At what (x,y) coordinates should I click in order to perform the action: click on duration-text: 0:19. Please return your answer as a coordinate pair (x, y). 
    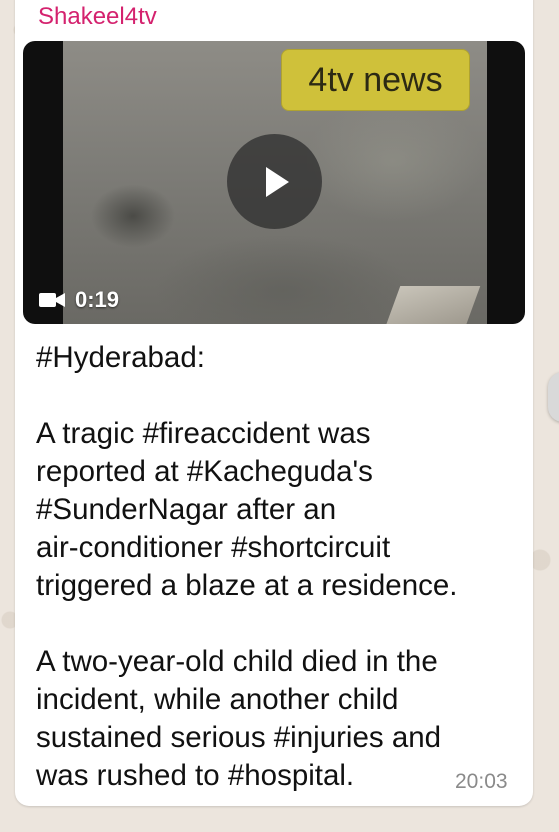
    Looking at the image, I should click on (97, 299).